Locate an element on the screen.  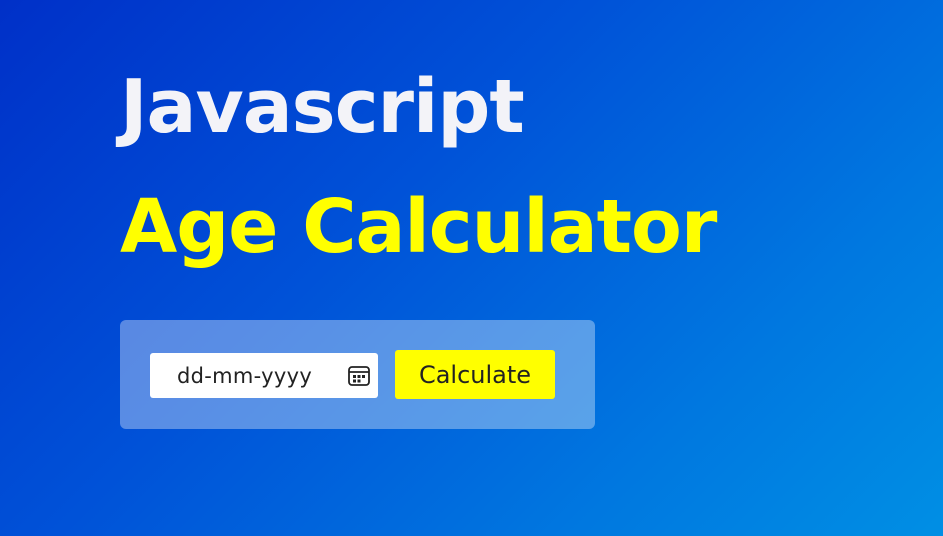
date-input: dd-mm-yyyy is located at coordinates (264, 375).